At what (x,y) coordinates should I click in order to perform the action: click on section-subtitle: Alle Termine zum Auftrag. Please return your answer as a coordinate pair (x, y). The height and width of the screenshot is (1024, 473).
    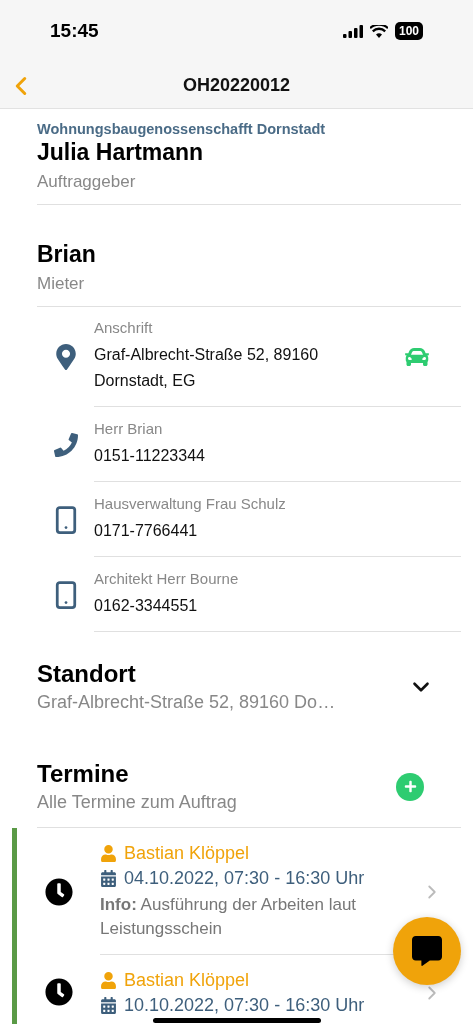
    Looking at the image, I should click on (137, 802).